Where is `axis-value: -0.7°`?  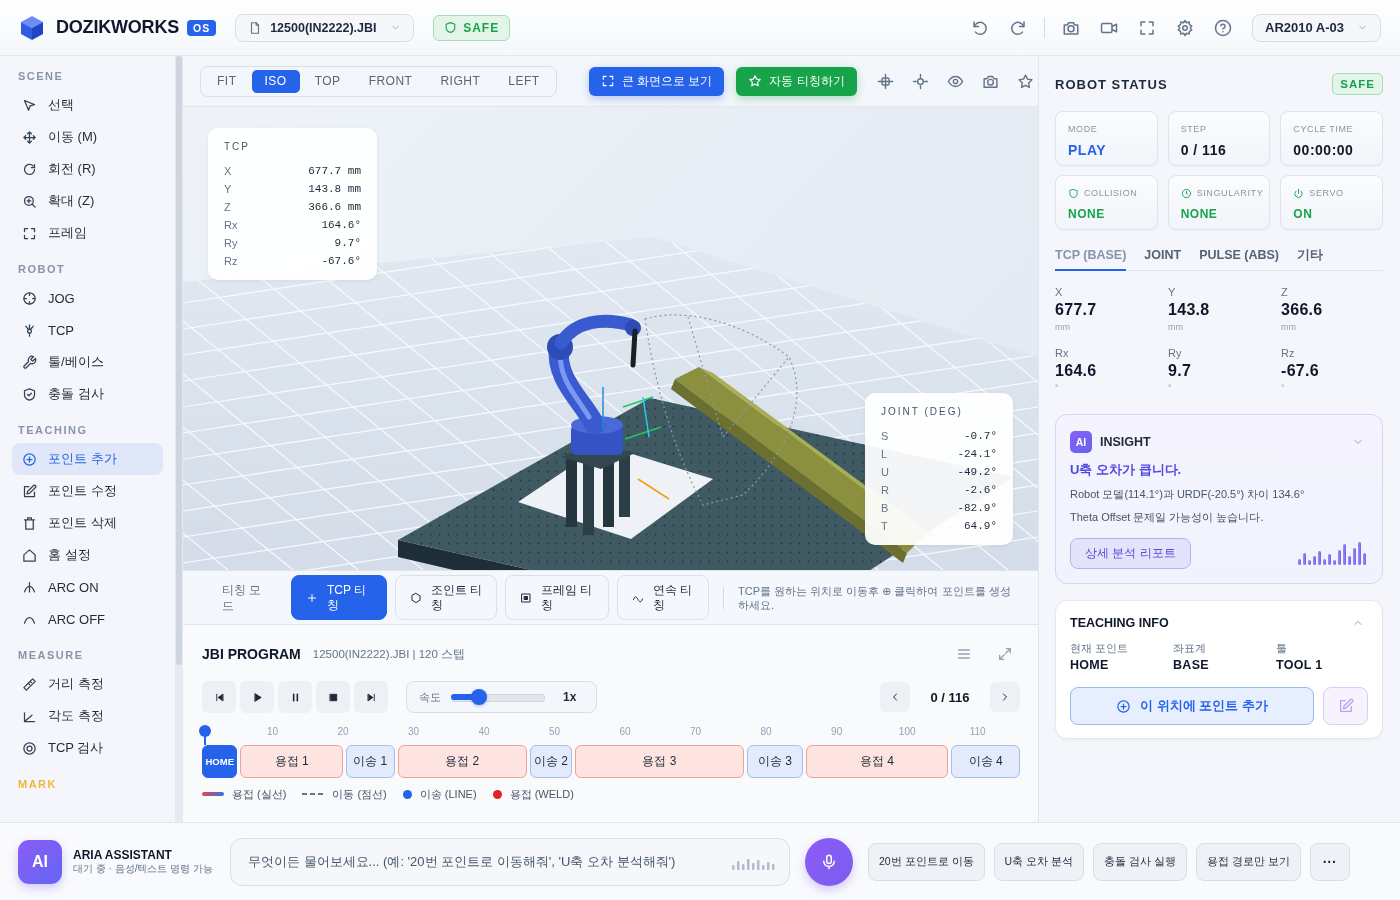 axis-value: -0.7° is located at coordinates (980, 436).